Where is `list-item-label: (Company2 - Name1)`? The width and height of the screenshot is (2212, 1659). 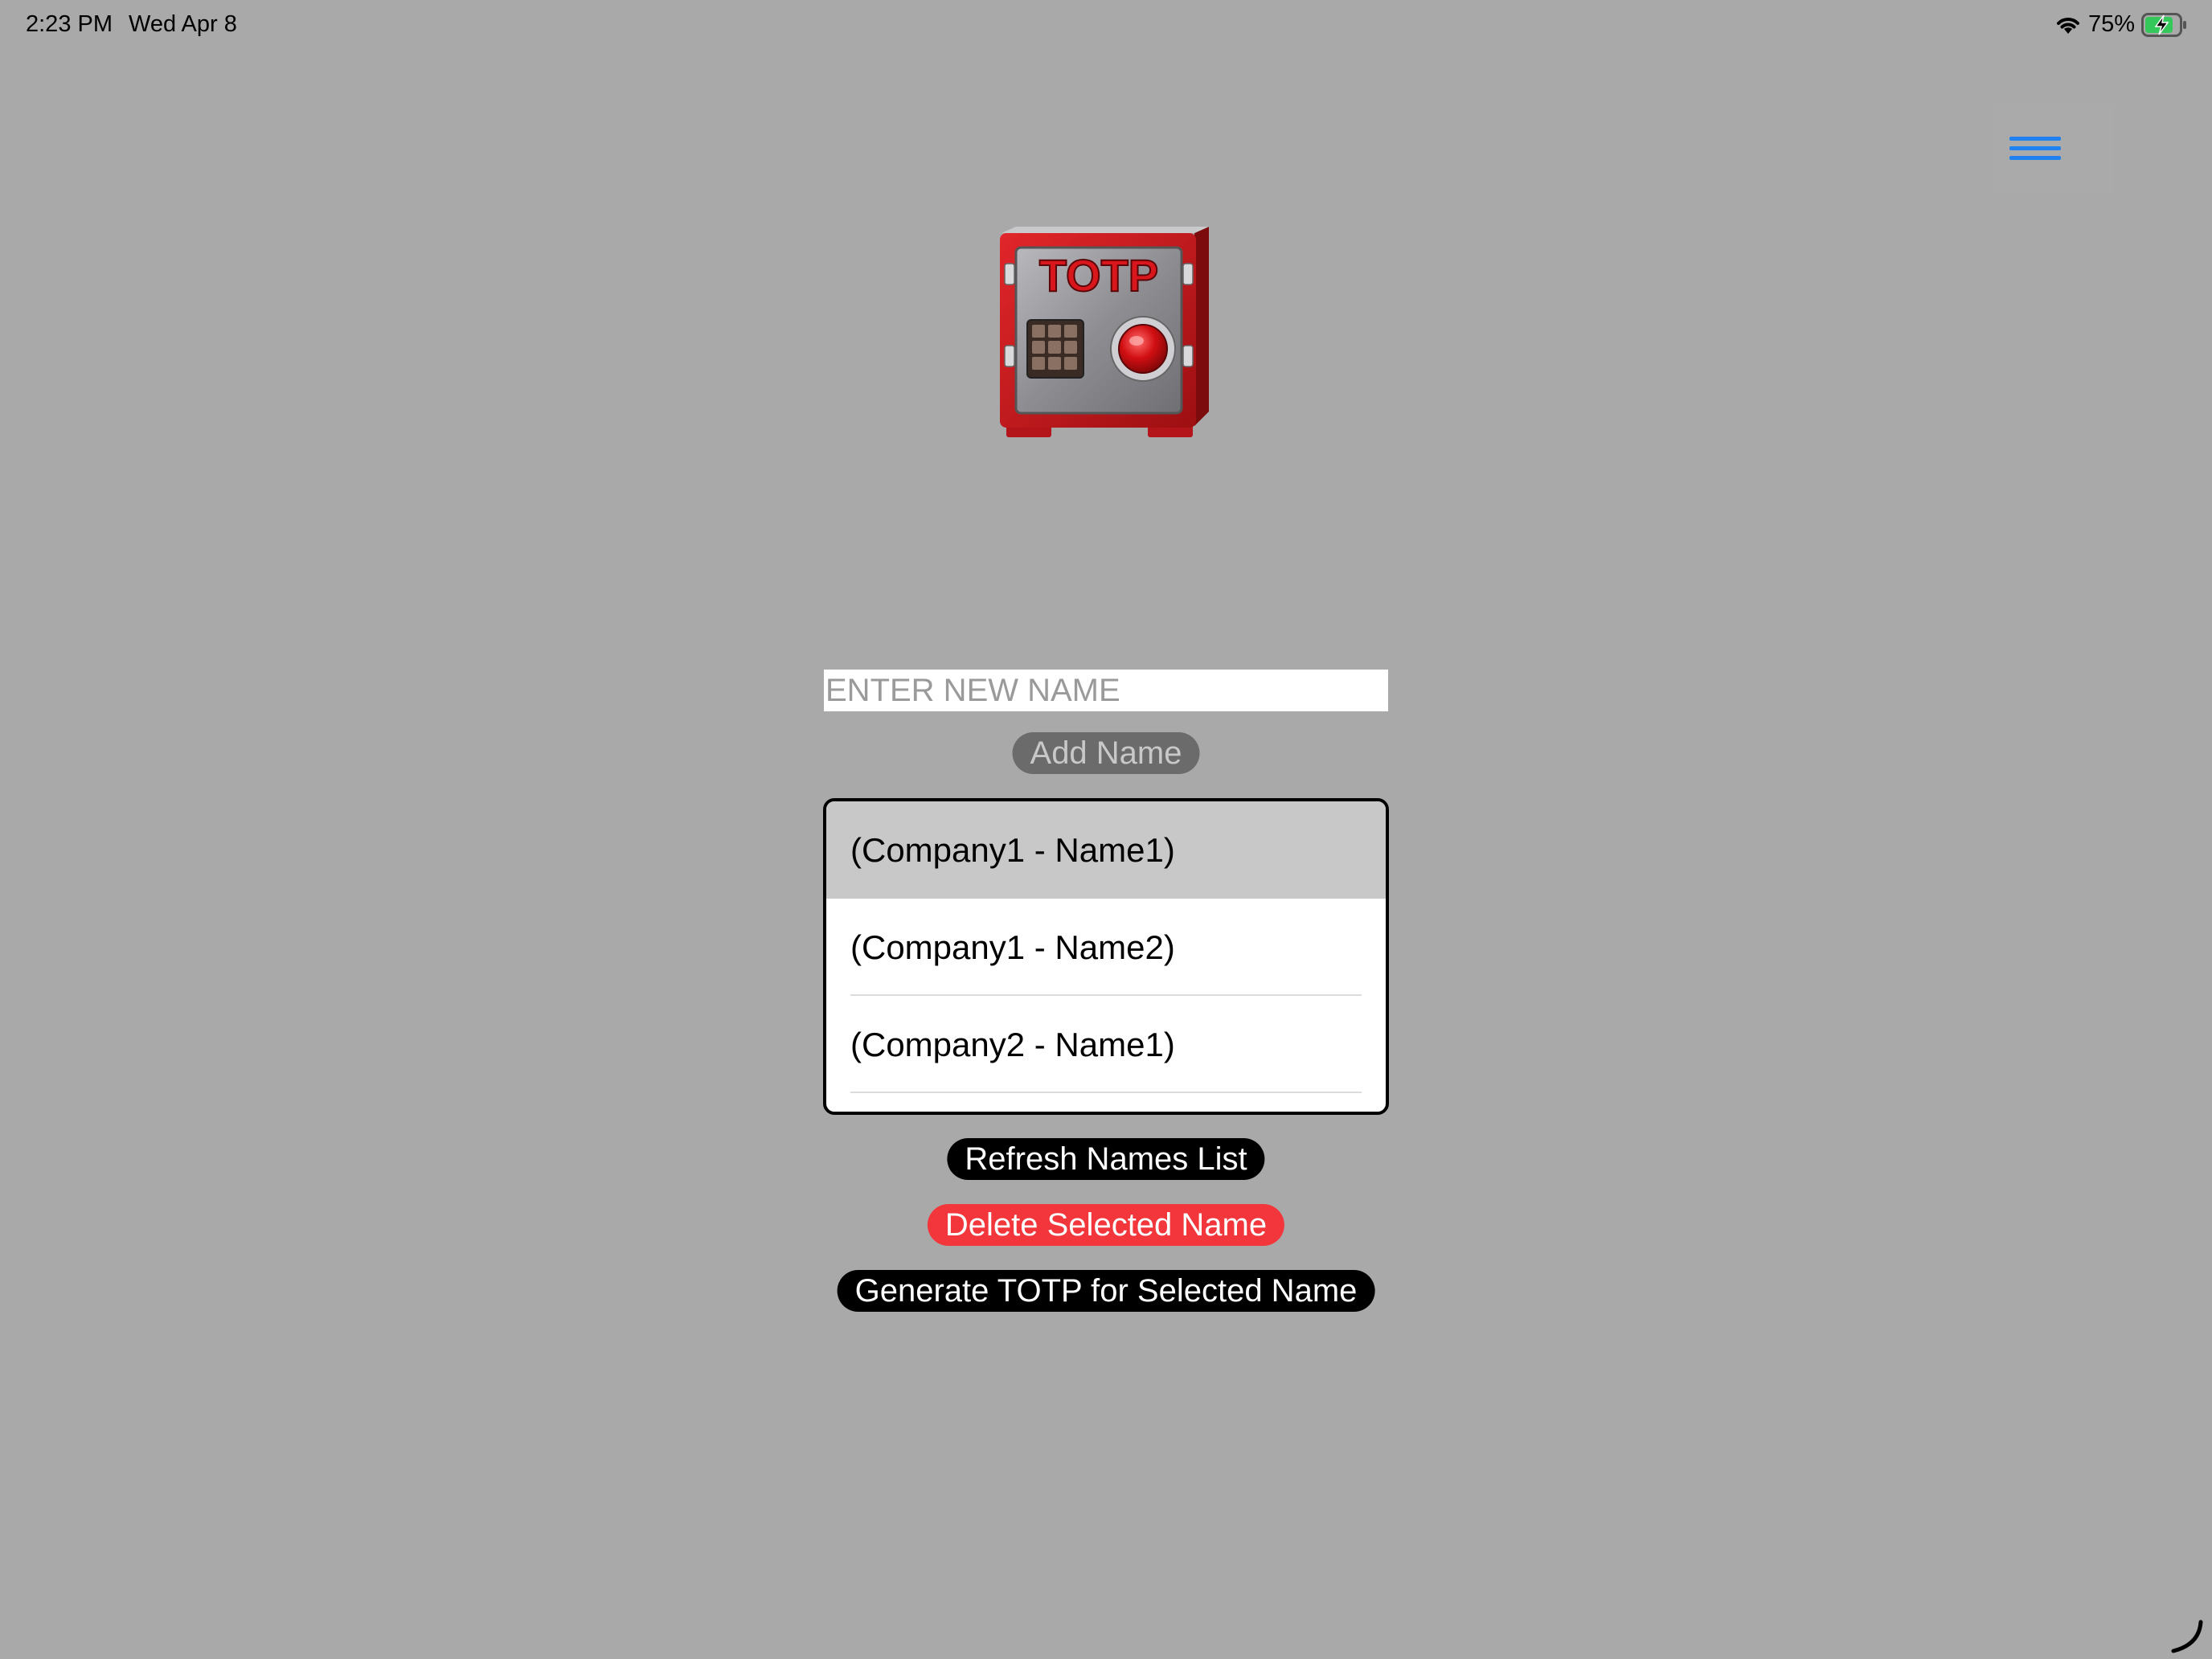 list-item-label: (Company2 - Name1) is located at coordinates (1013, 1044).